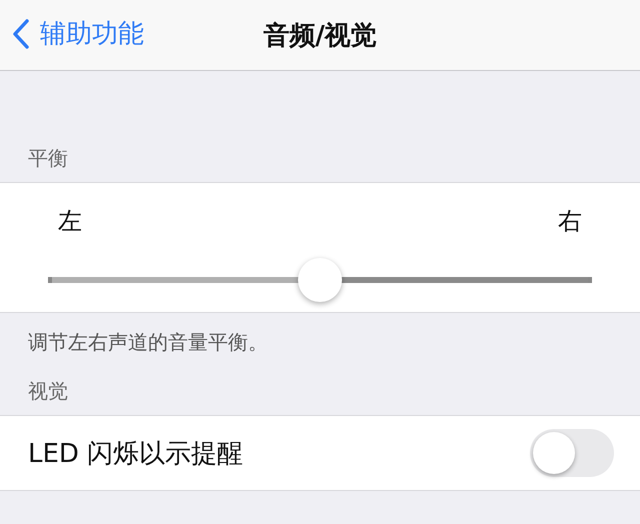 This screenshot has height=524, width=640. What do you see at coordinates (48, 391) in the screenshot?
I see `section-header: 视觉` at bounding box center [48, 391].